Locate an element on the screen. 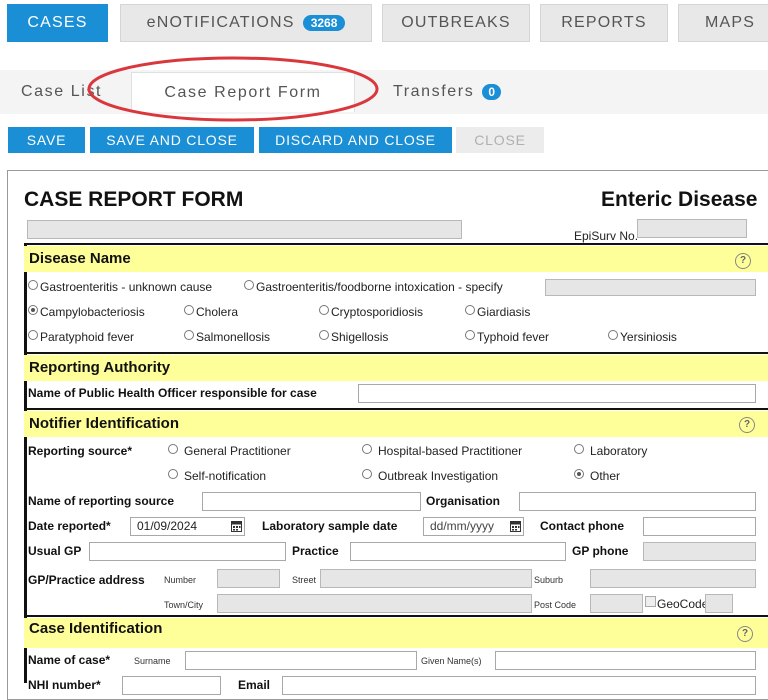 Image resolution: width=768 pixels, height=700 pixels. tab-reports: REPORTS is located at coordinates (604, 23).